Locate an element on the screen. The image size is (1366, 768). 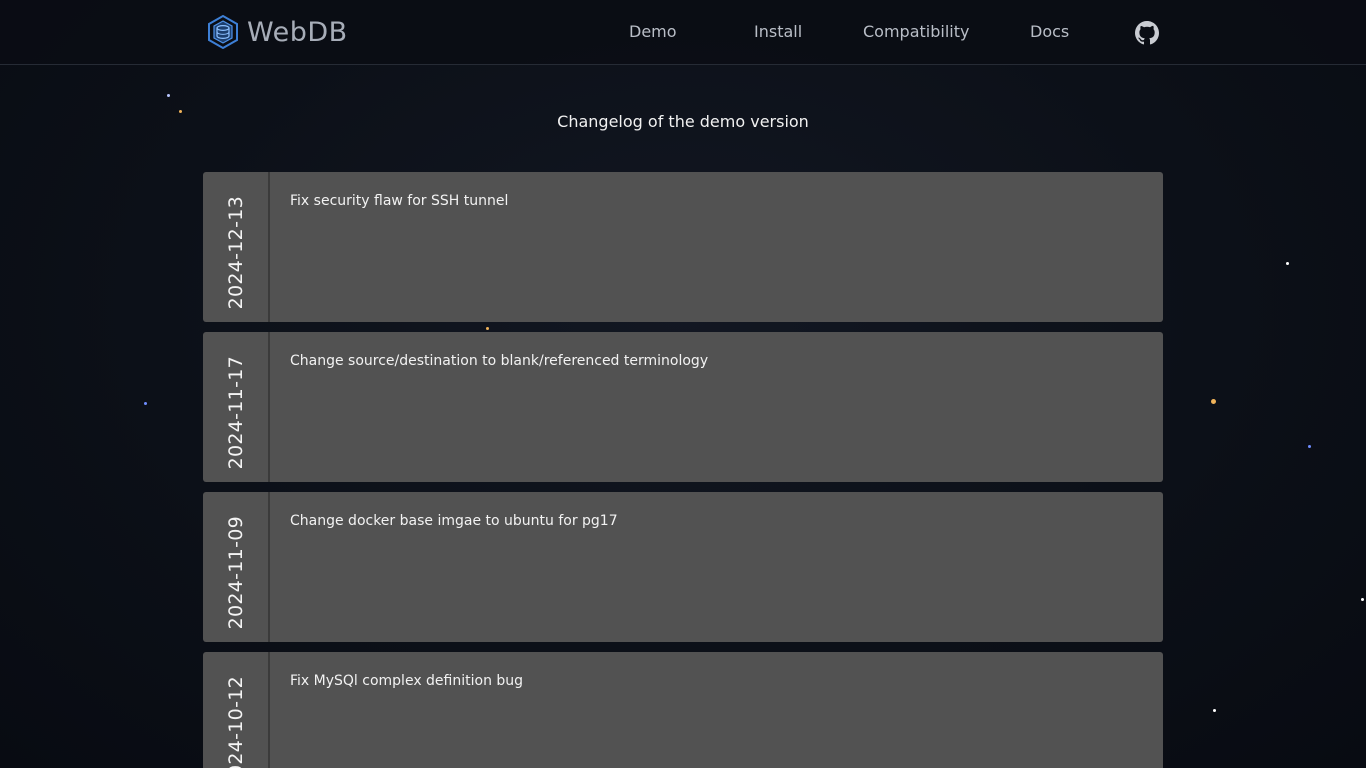
entry-date: 2024-12-13 is located at coordinates (236, 253).